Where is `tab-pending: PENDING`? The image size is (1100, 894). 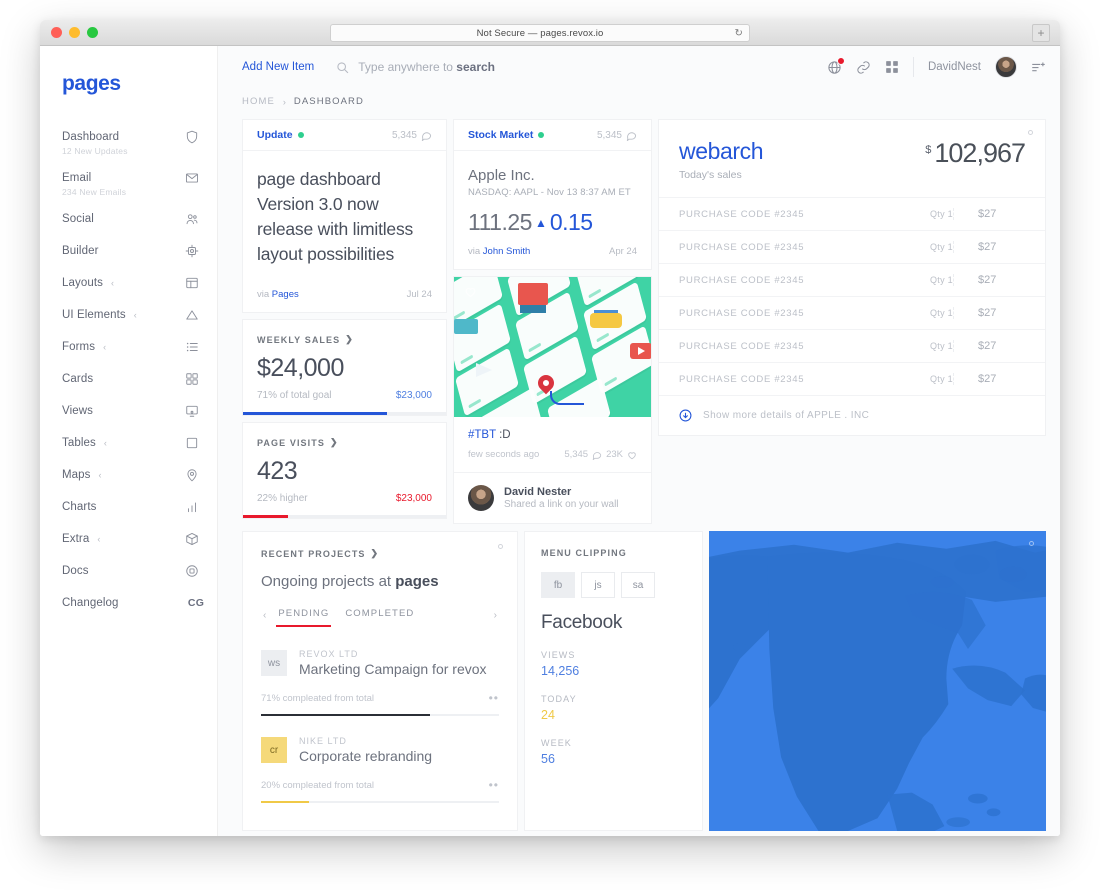
tab-pending: PENDING is located at coordinates (304, 615).